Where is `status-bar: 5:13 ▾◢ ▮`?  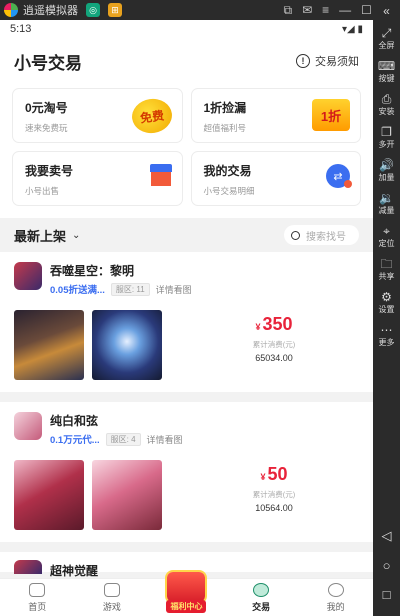
status-bar: 5:13 ▾◢ ▮ is located at coordinates (186, 29).